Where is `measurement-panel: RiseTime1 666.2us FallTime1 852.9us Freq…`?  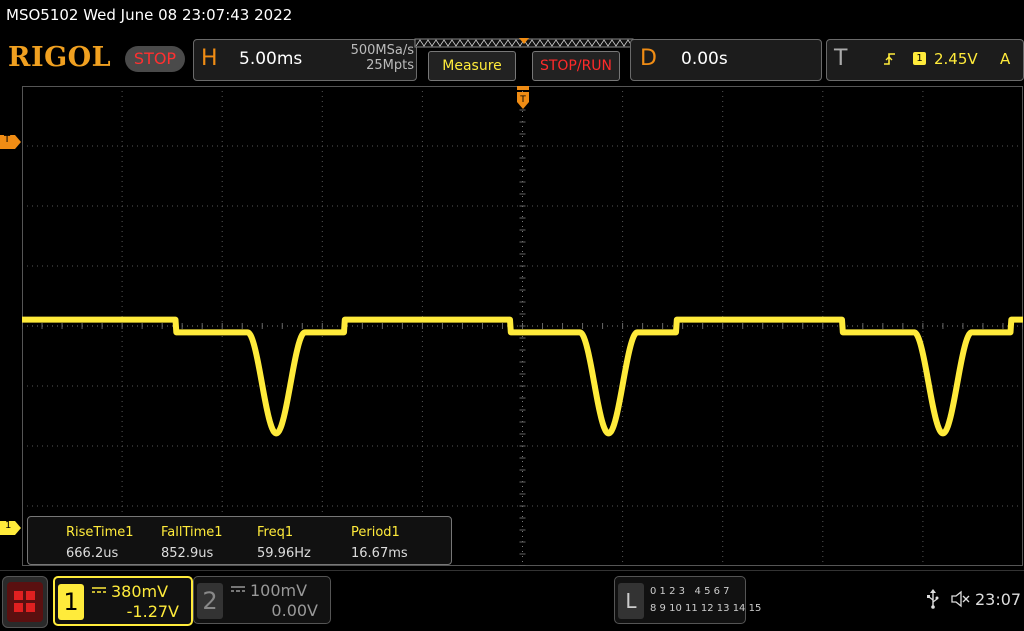
measurement-panel: RiseTime1 666.2us FallTime1 852.9us Freq… is located at coordinates (239, 540).